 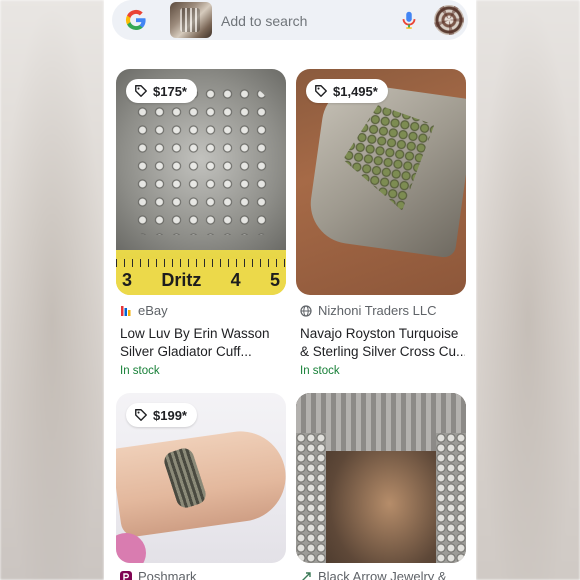 I want to click on price-chip: $175*, so click(x=161, y=91).